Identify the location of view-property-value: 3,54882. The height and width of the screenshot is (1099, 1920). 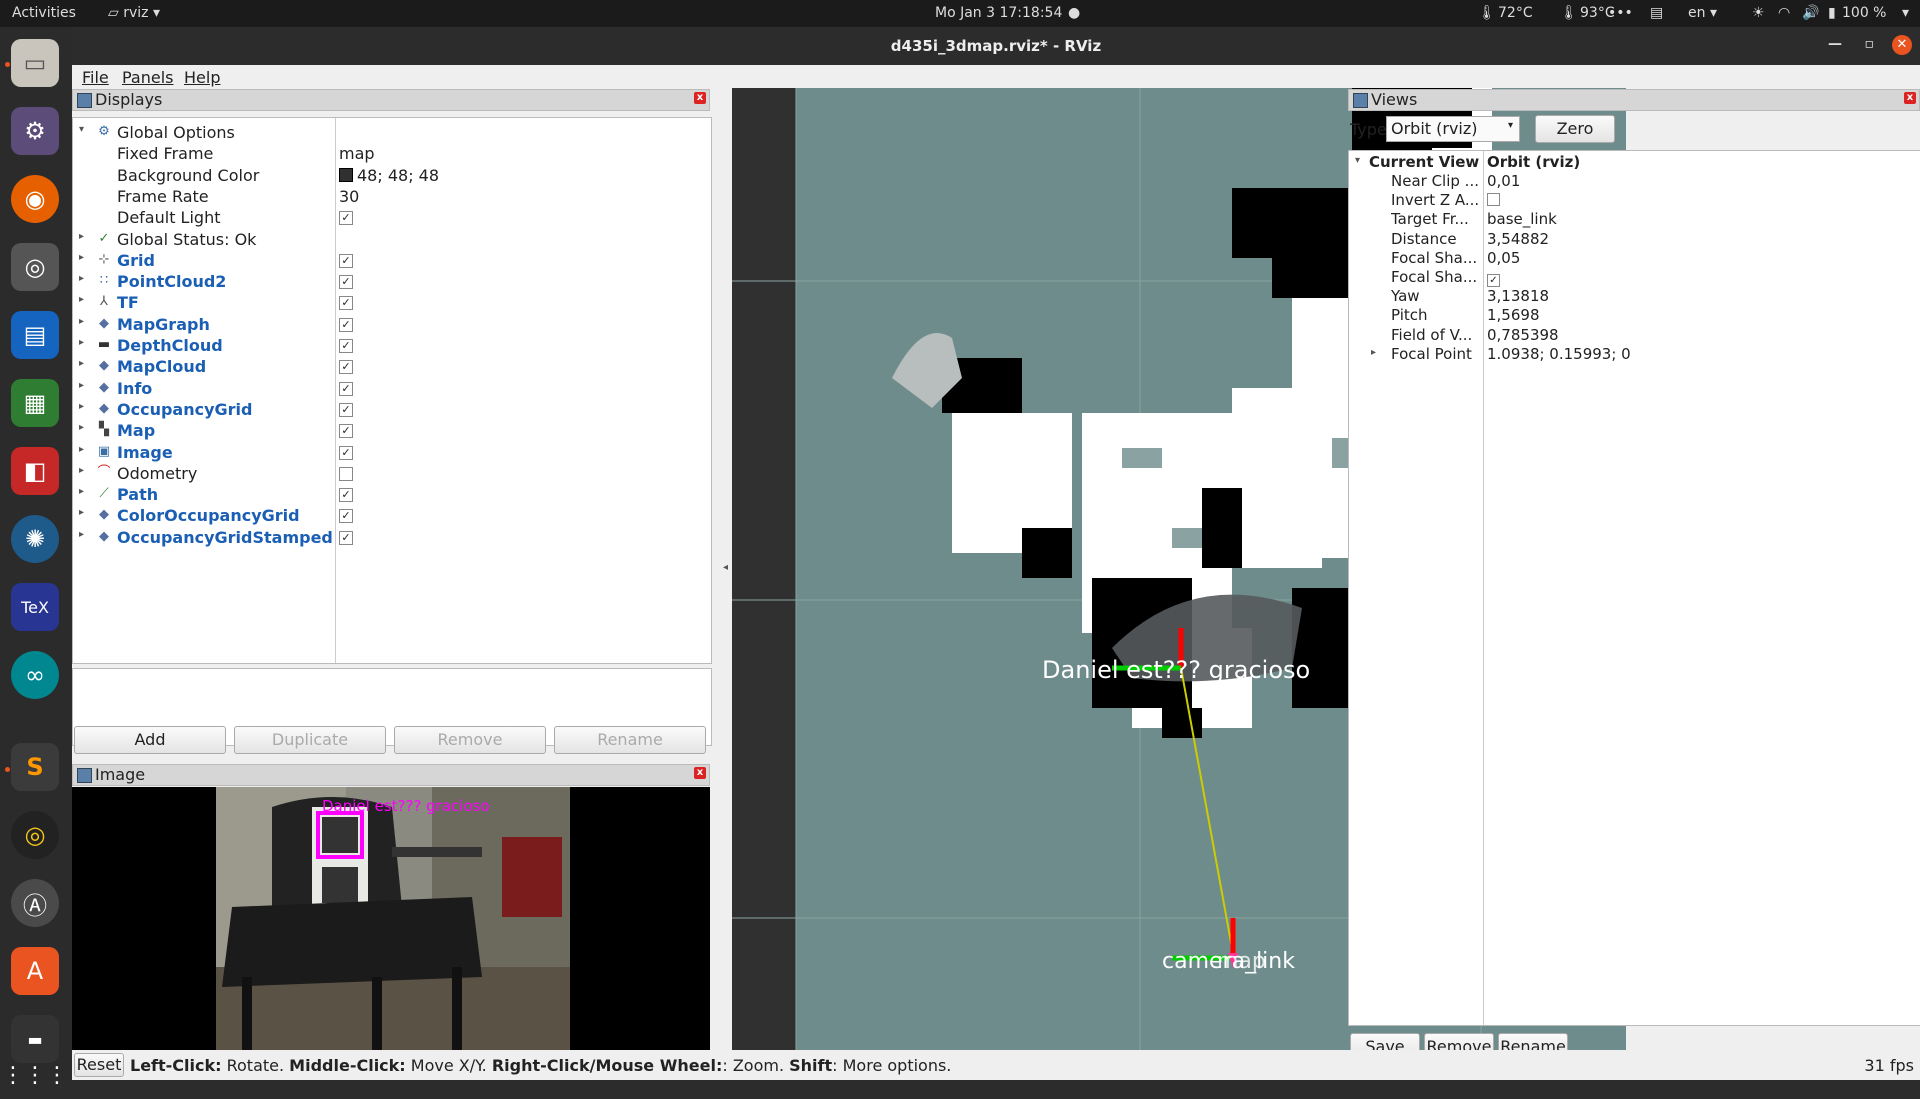
(1518, 239).